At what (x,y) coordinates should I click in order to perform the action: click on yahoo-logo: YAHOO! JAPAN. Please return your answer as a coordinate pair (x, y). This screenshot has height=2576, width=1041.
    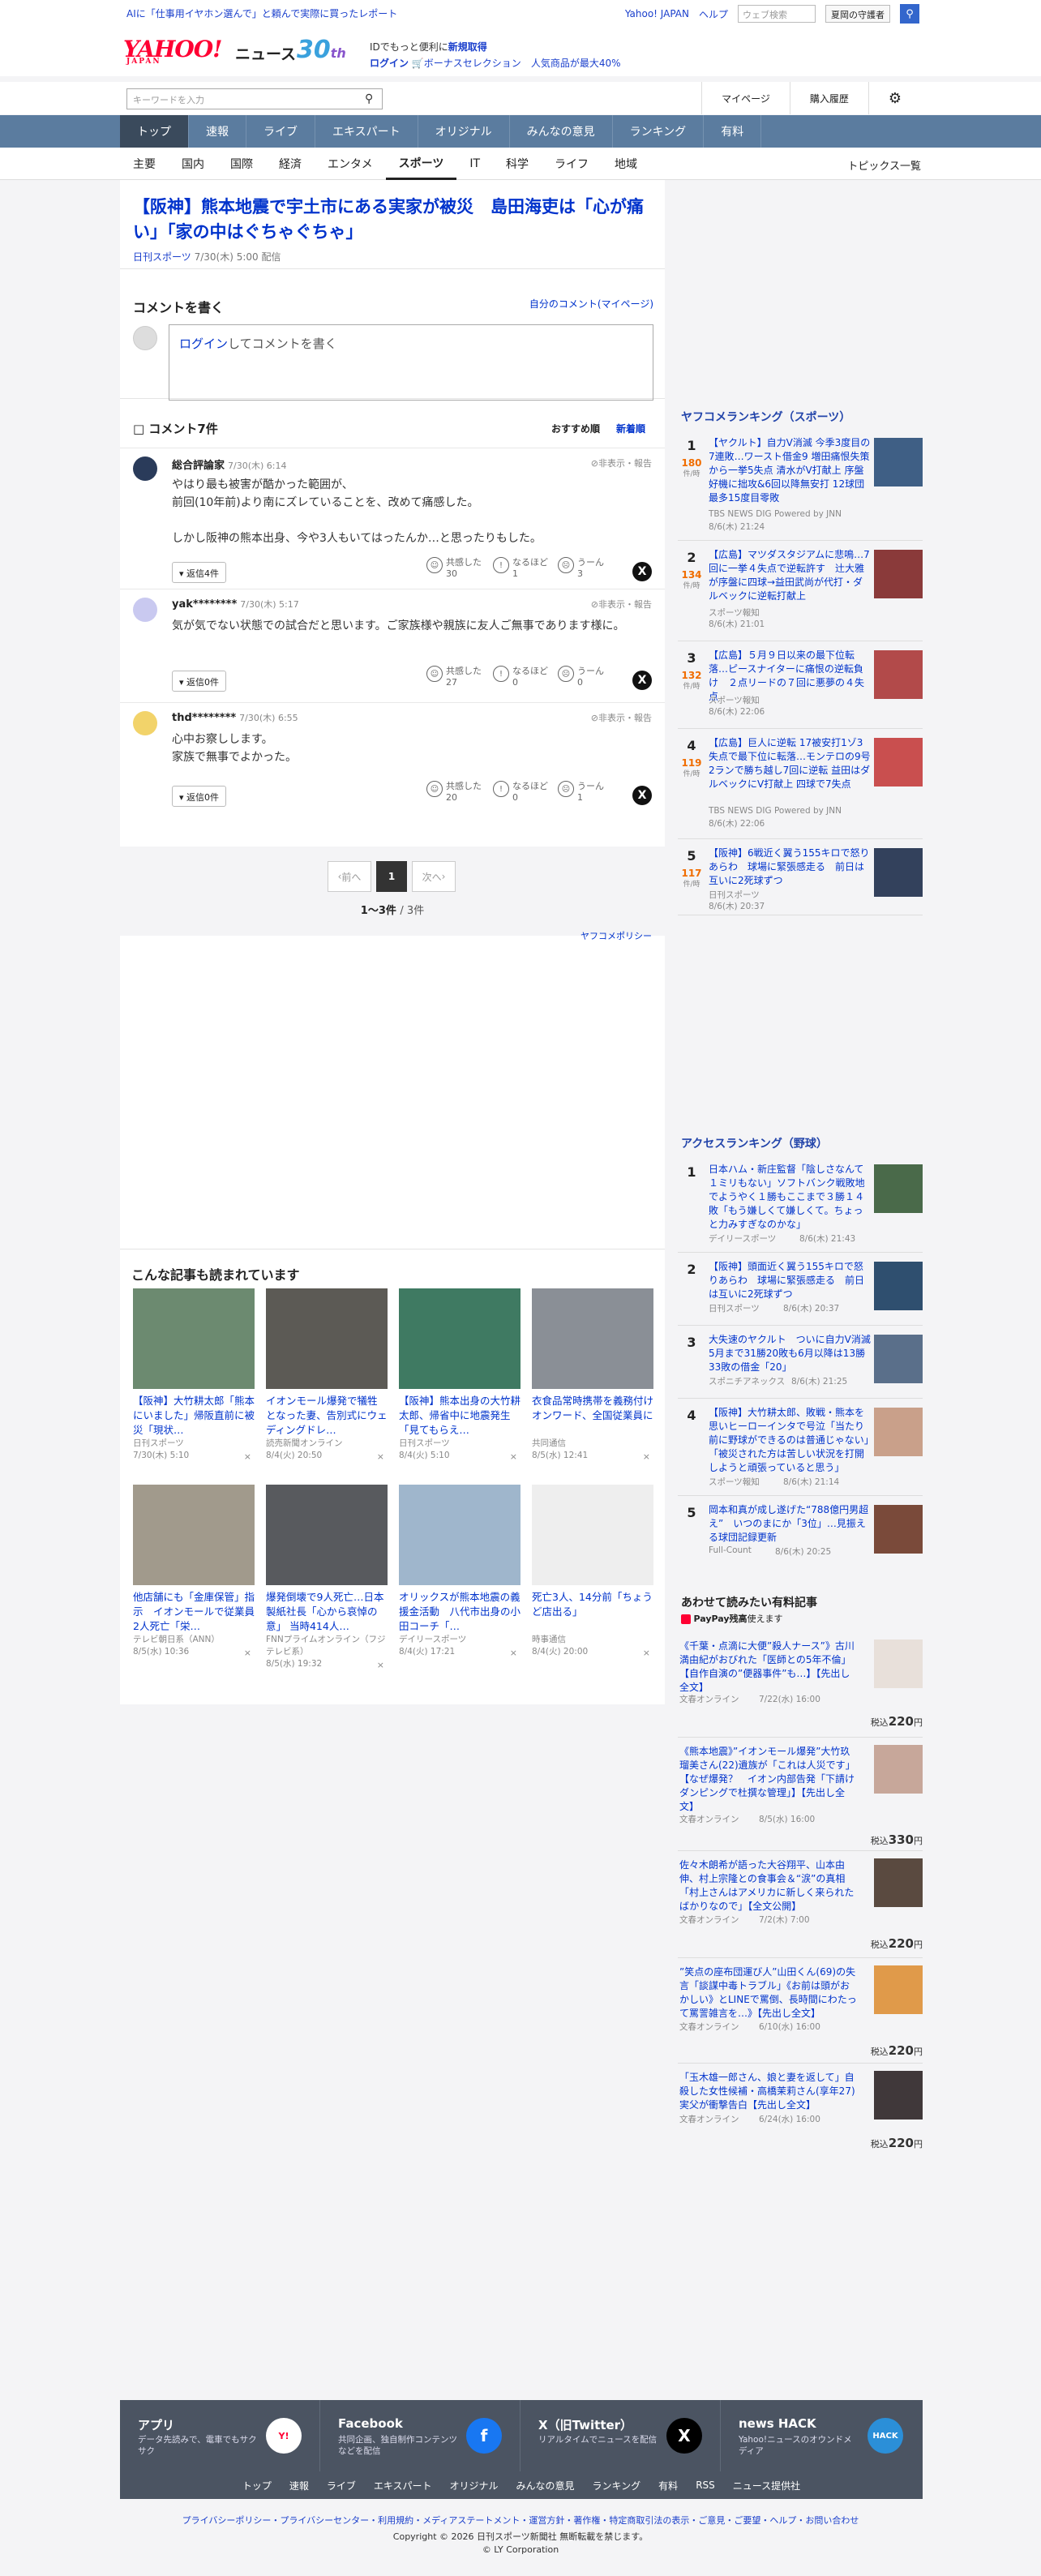
    Looking at the image, I should click on (172, 51).